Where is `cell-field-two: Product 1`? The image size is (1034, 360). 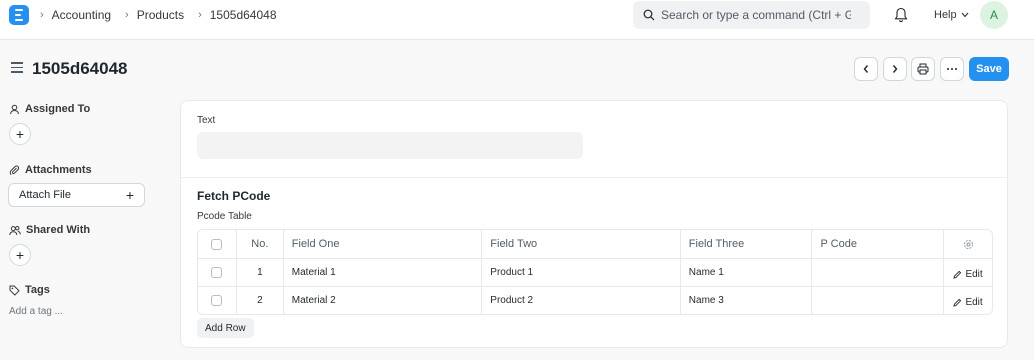 cell-field-two: Product 1 is located at coordinates (580, 272).